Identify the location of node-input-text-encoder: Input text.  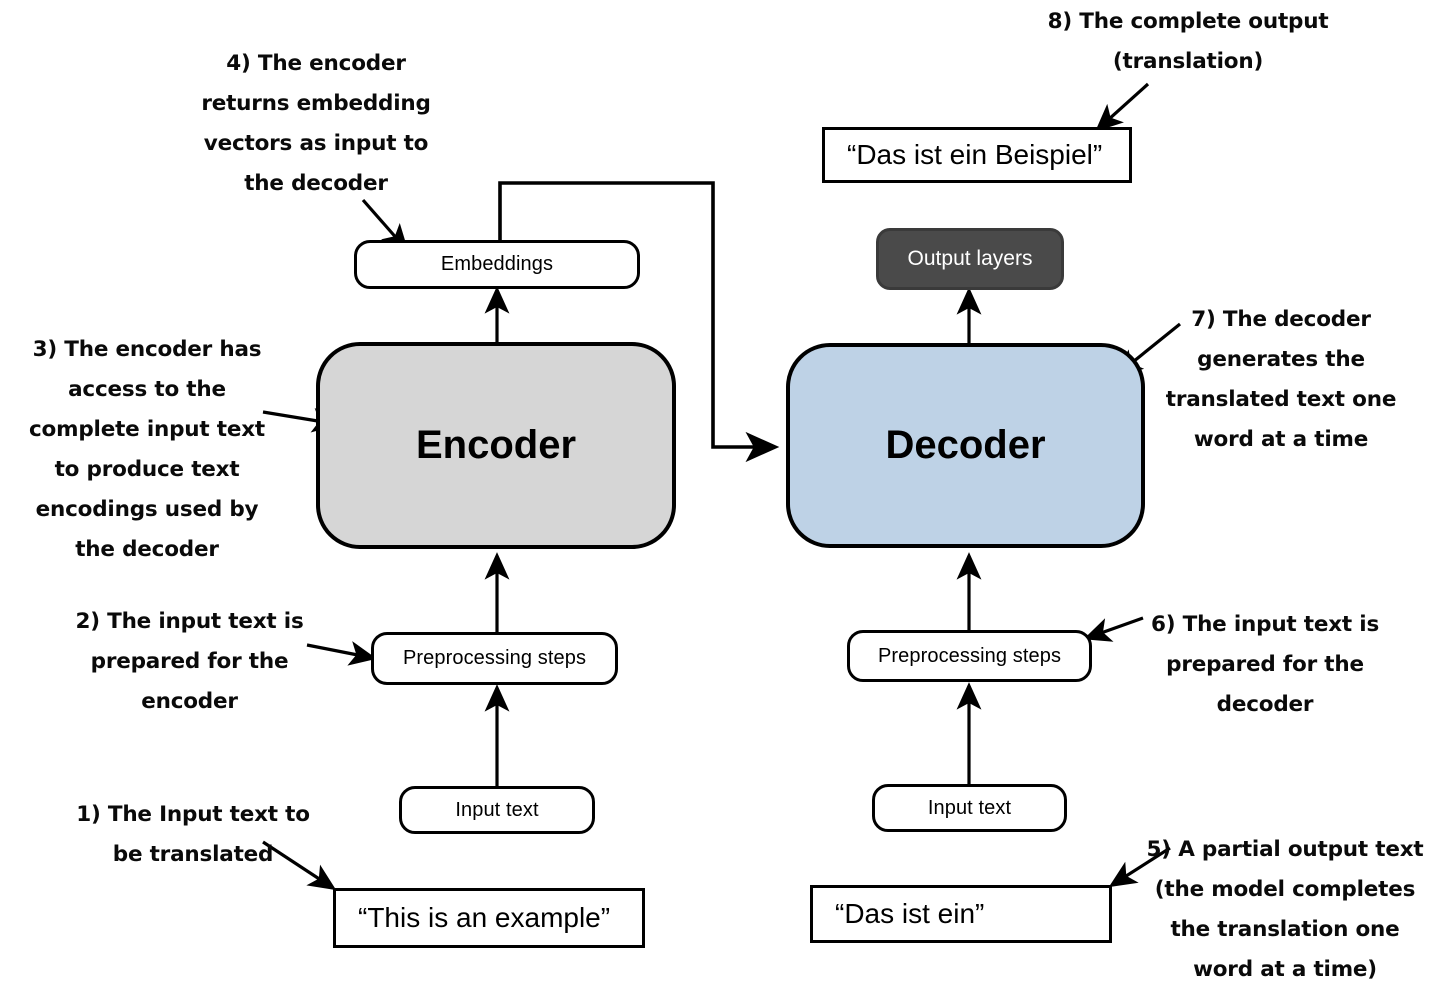
(497, 810).